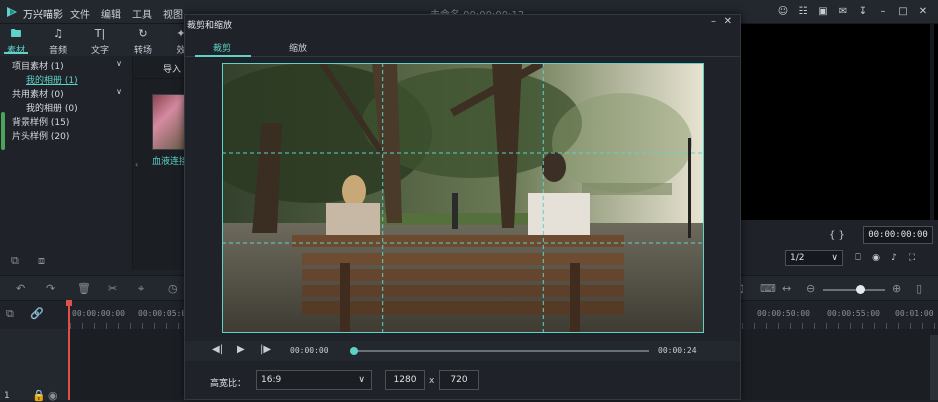 The width and height of the screenshot is (938, 402). What do you see at coordinates (932, 122) in the screenshot?
I see `preview-scrollbar` at bounding box center [932, 122].